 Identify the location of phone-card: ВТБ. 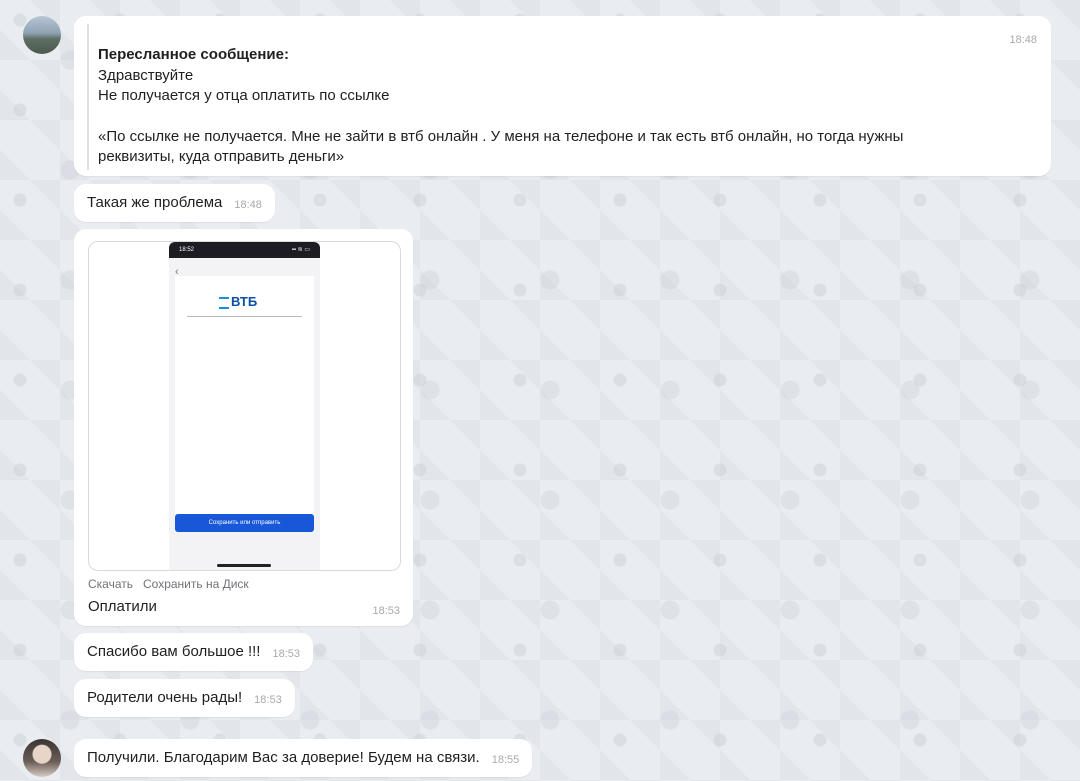
(244, 398).